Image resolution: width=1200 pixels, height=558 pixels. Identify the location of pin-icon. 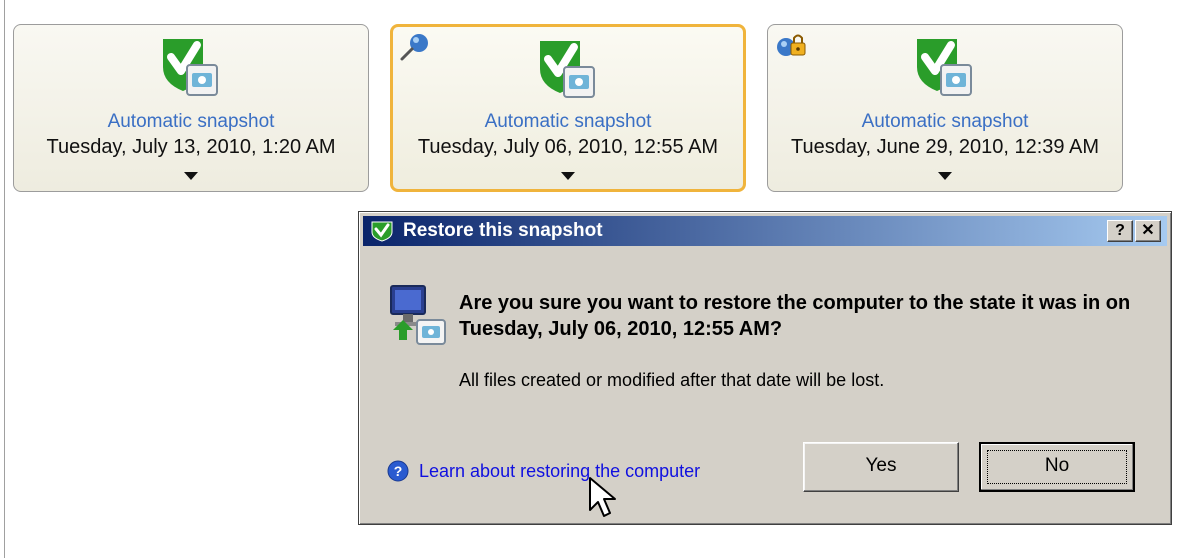
(414, 47).